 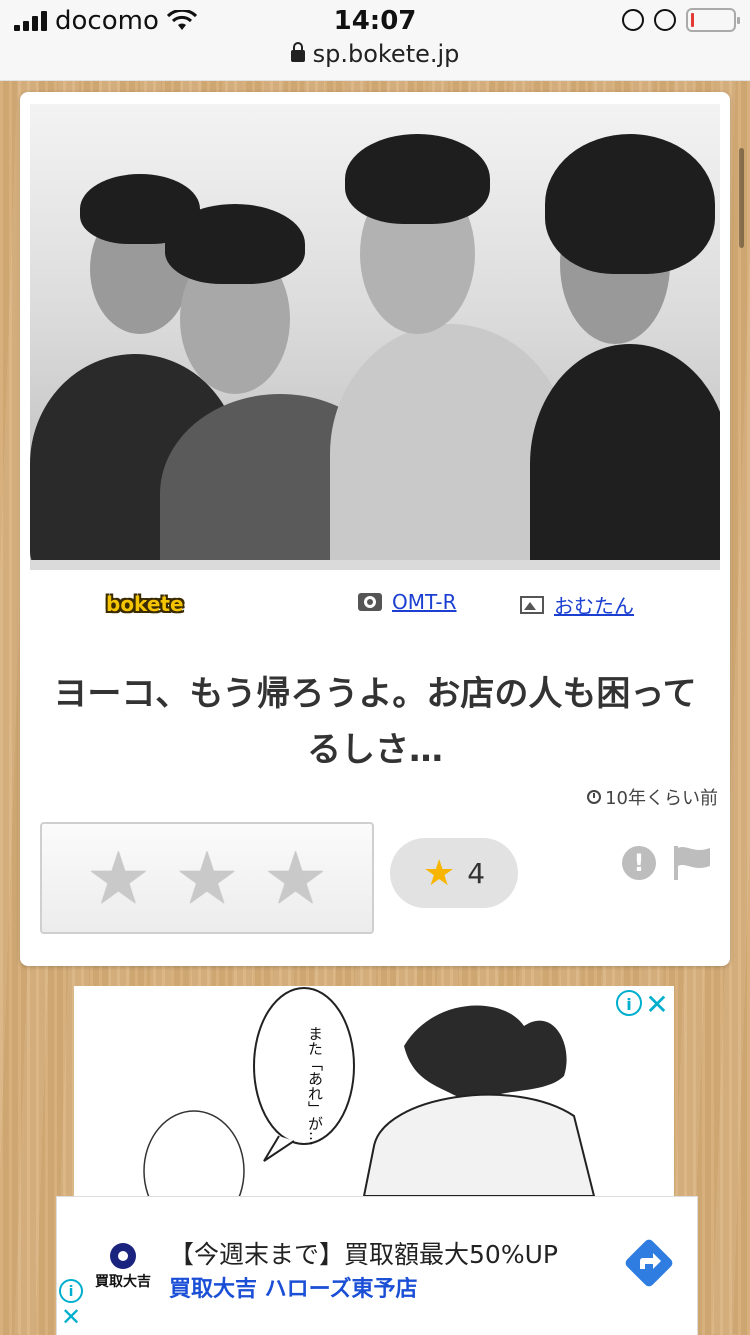 What do you see at coordinates (363, 1253) in the screenshot?
I see `banner-title: 【今週末まで】買取額最大50%UP` at bounding box center [363, 1253].